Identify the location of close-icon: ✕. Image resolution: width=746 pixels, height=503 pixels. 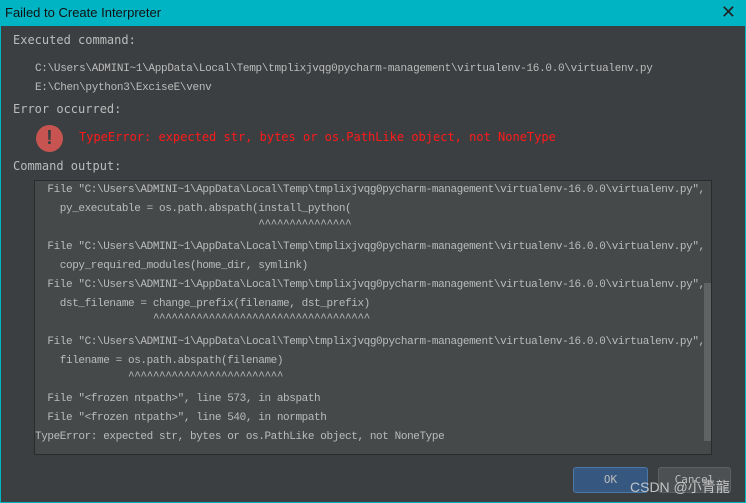
(728, 12).